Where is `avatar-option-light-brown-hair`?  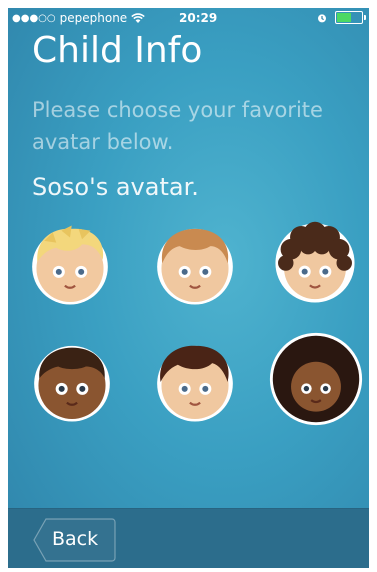 avatar-option-light-brown-hair is located at coordinates (195, 265).